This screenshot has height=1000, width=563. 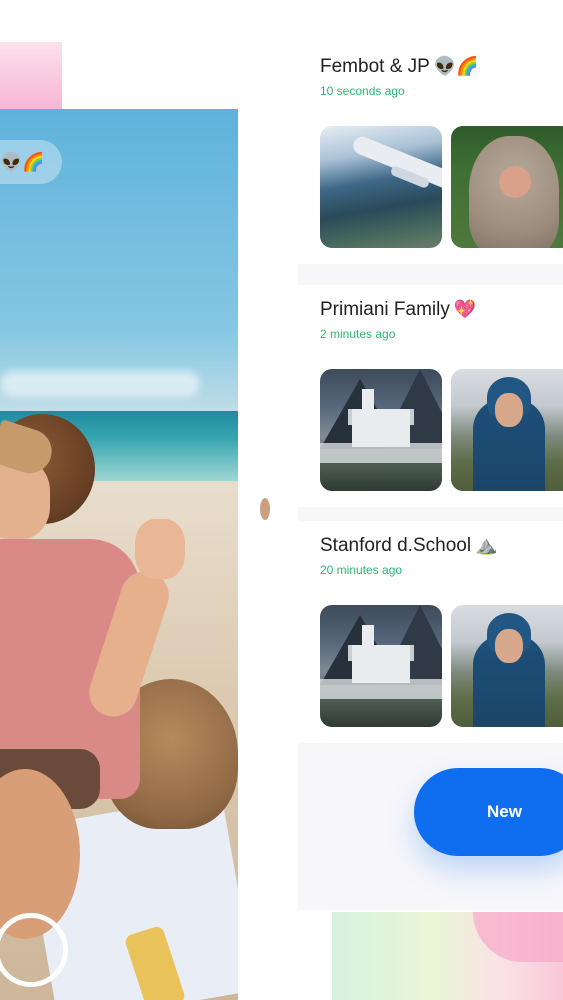 What do you see at coordinates (265, 509) in the screenshot?
I see `avatar` at bounding box center [265, 509].